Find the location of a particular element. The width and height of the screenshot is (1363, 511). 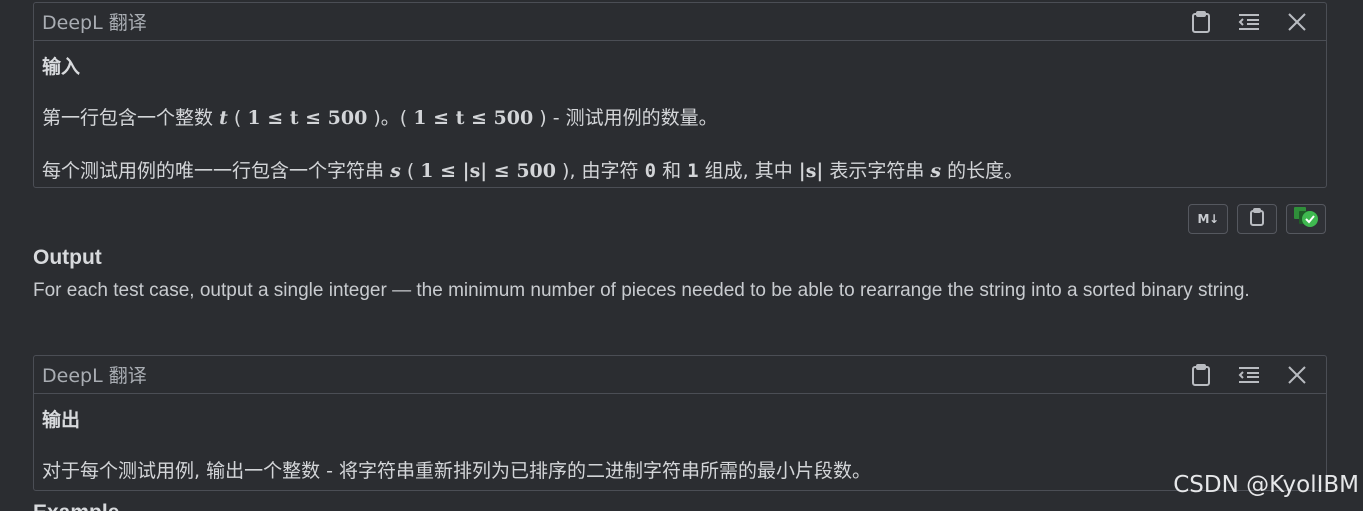

char-zero: 0 is located at coordinates (650, 171).